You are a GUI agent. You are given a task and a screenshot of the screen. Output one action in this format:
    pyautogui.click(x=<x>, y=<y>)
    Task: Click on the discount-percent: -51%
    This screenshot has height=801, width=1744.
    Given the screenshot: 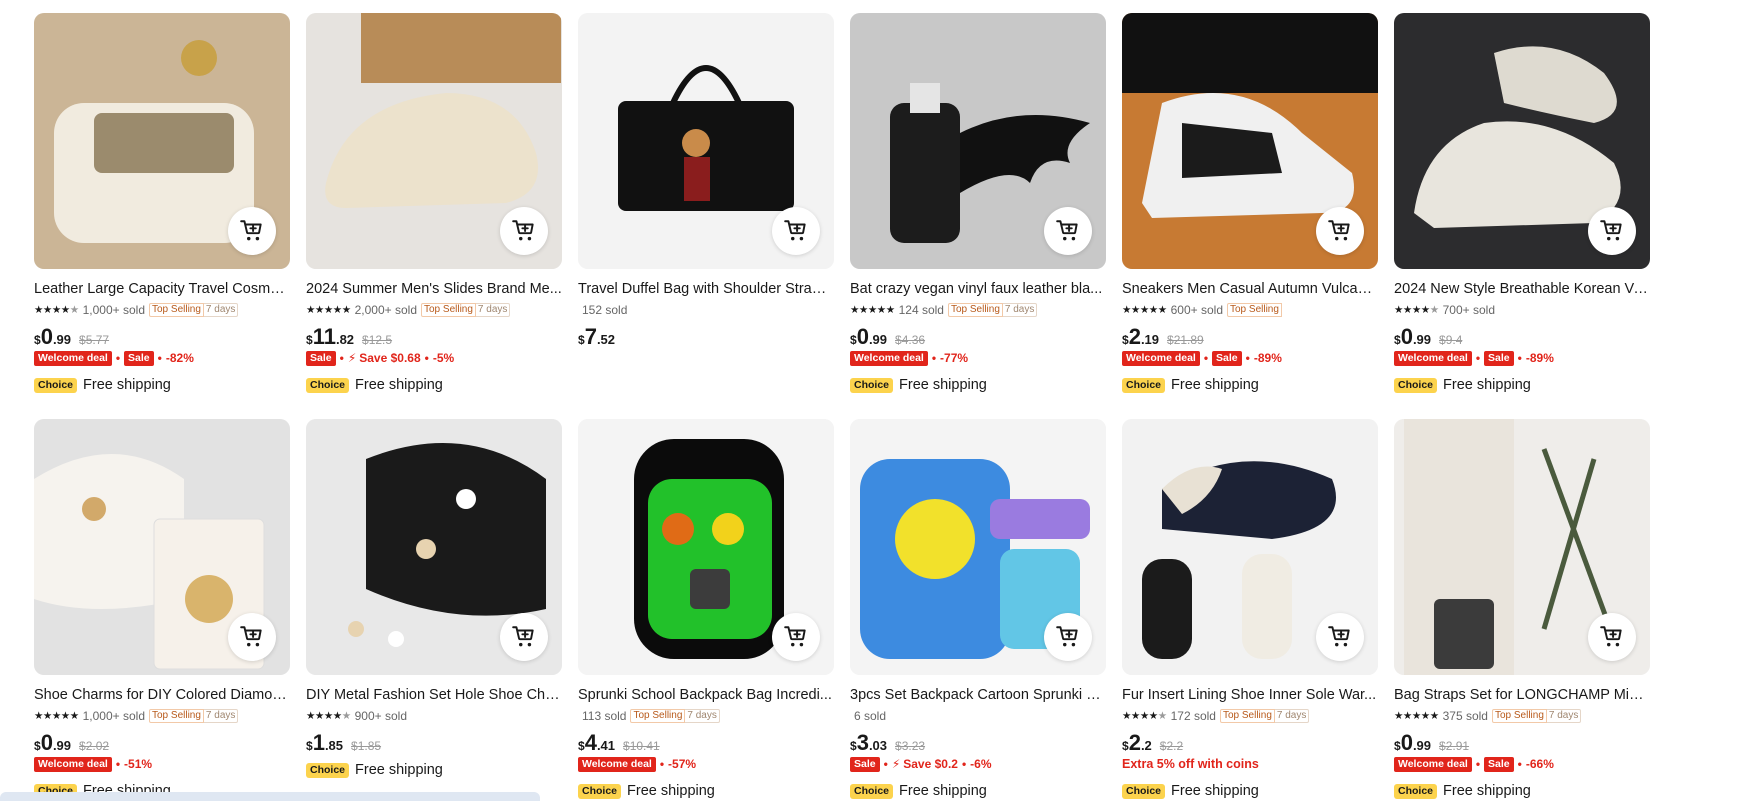 What is the action you would take?
    pyautogui.click(x=138, y=764)
    